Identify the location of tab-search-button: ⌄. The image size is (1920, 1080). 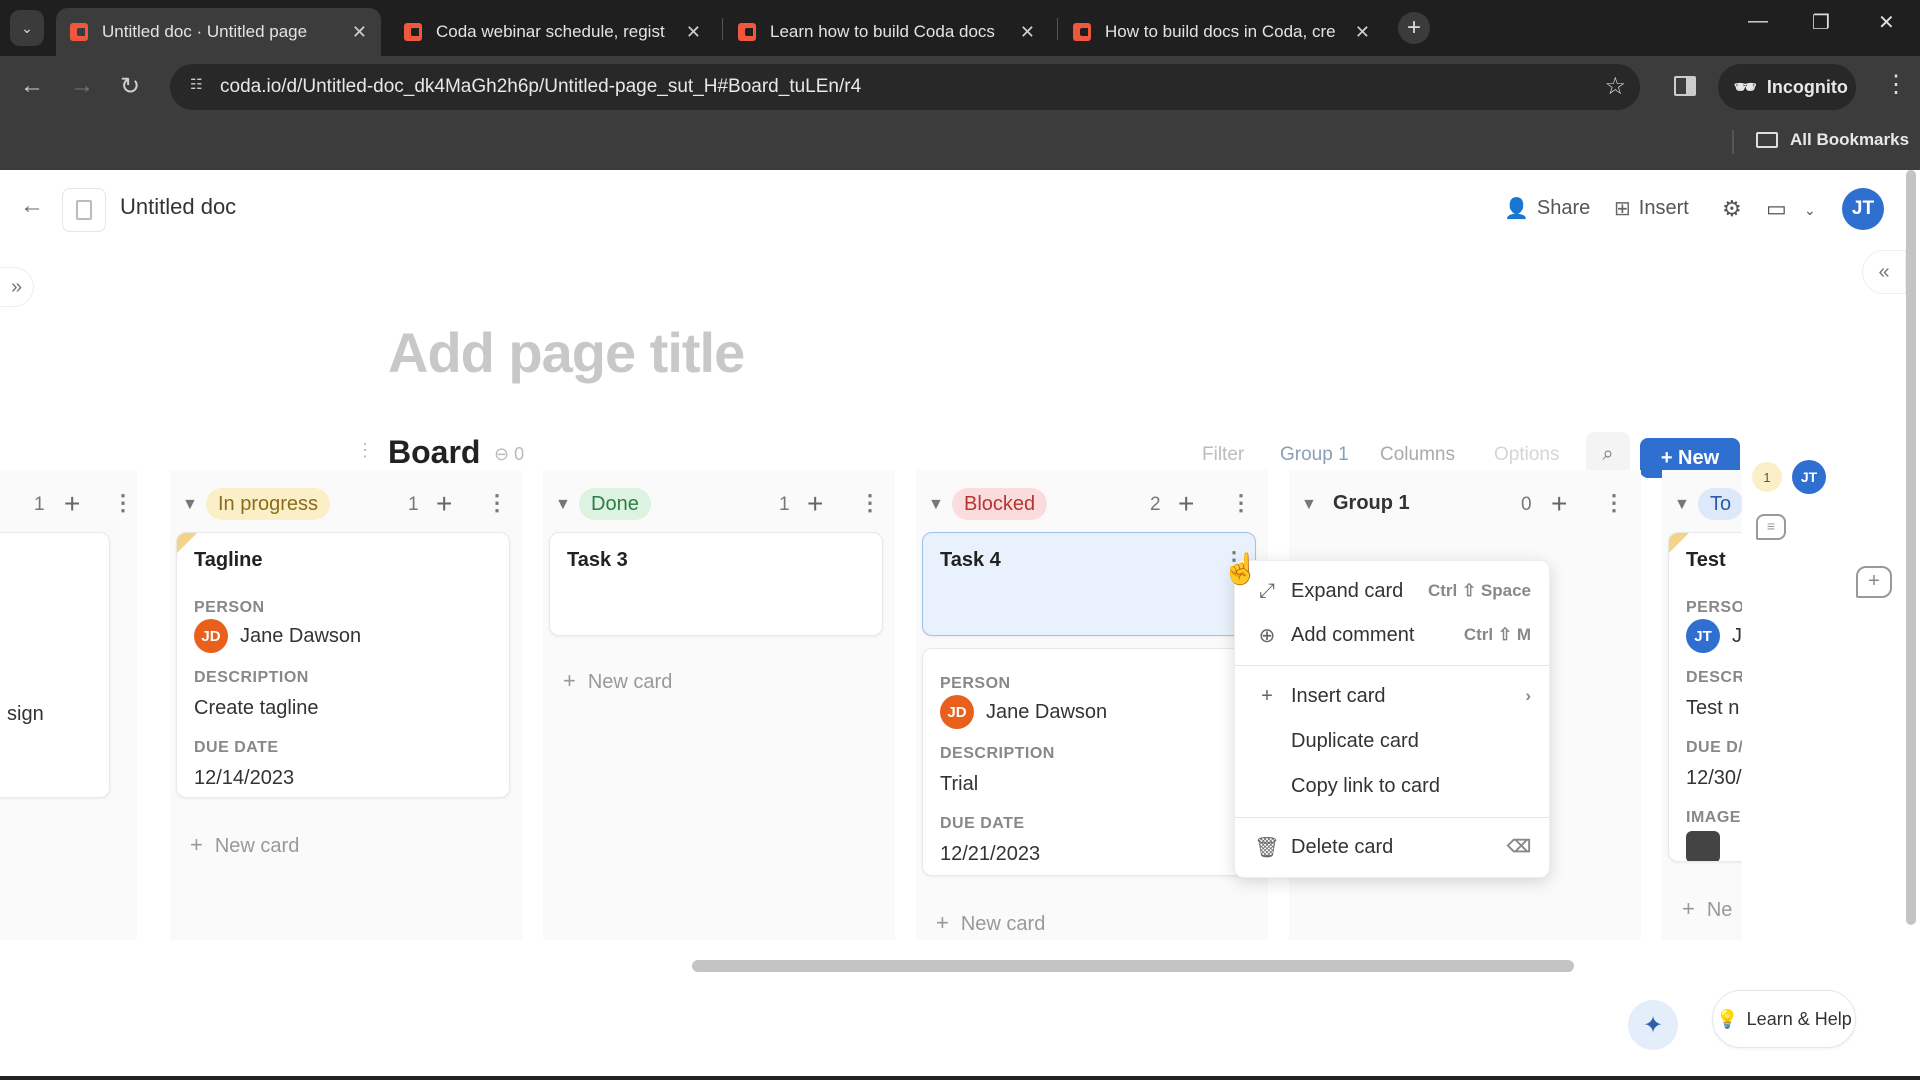
(27, 28).